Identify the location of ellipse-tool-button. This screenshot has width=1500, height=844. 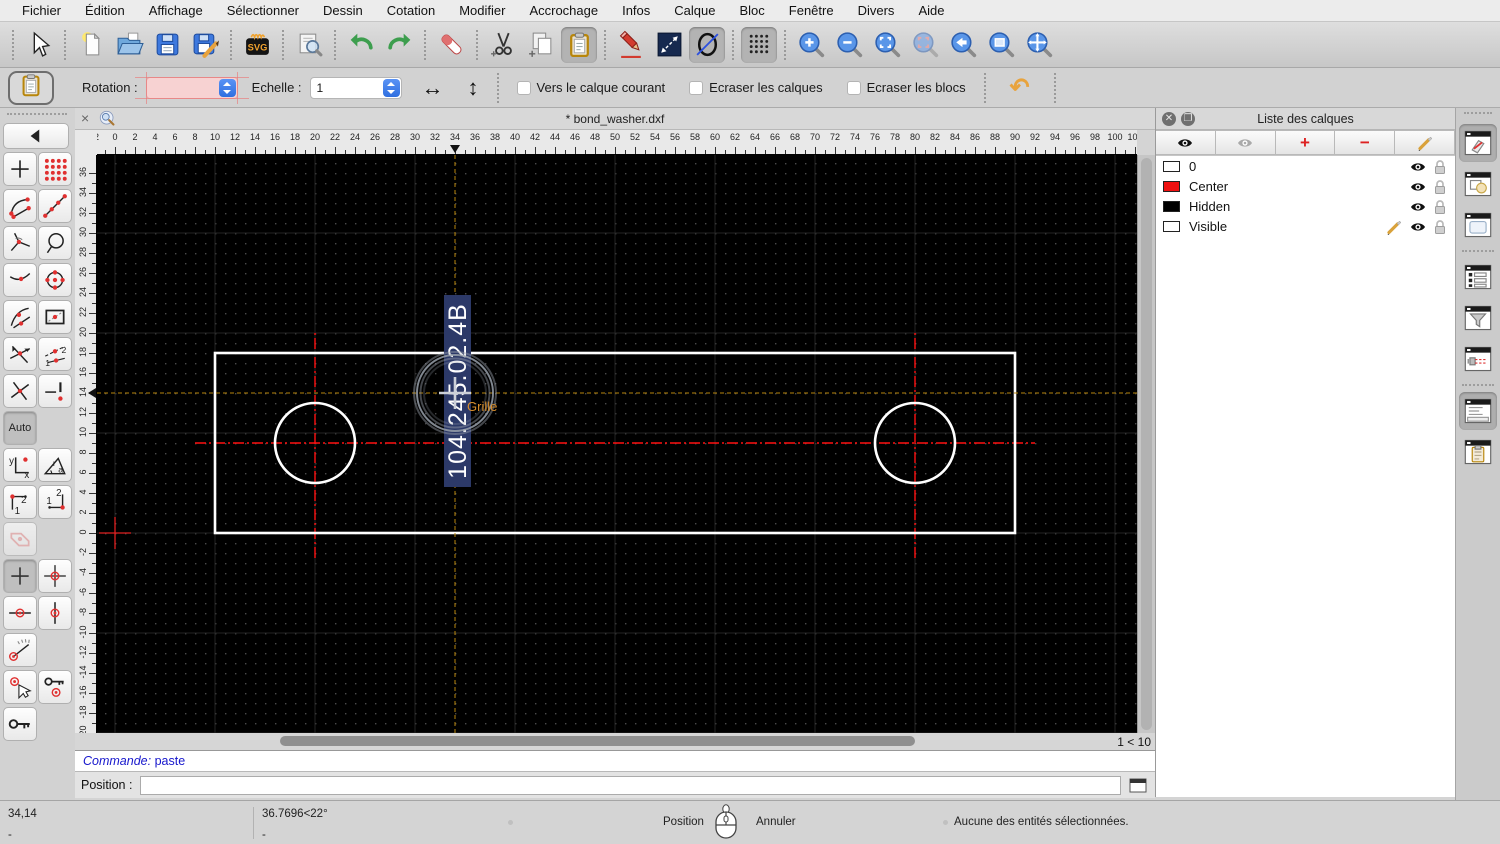
(707, 44).